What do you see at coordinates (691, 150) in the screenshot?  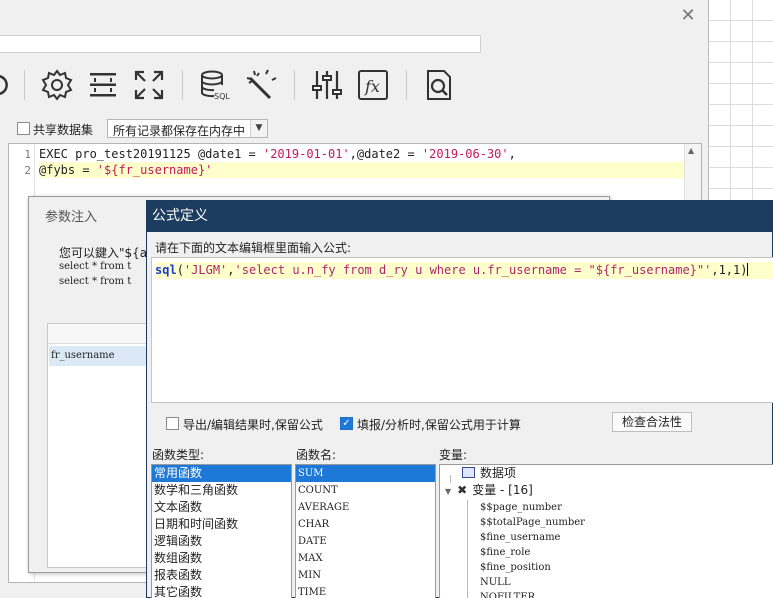 I see `scroll-up-icon: ▲` at bounding box center [691, 150].